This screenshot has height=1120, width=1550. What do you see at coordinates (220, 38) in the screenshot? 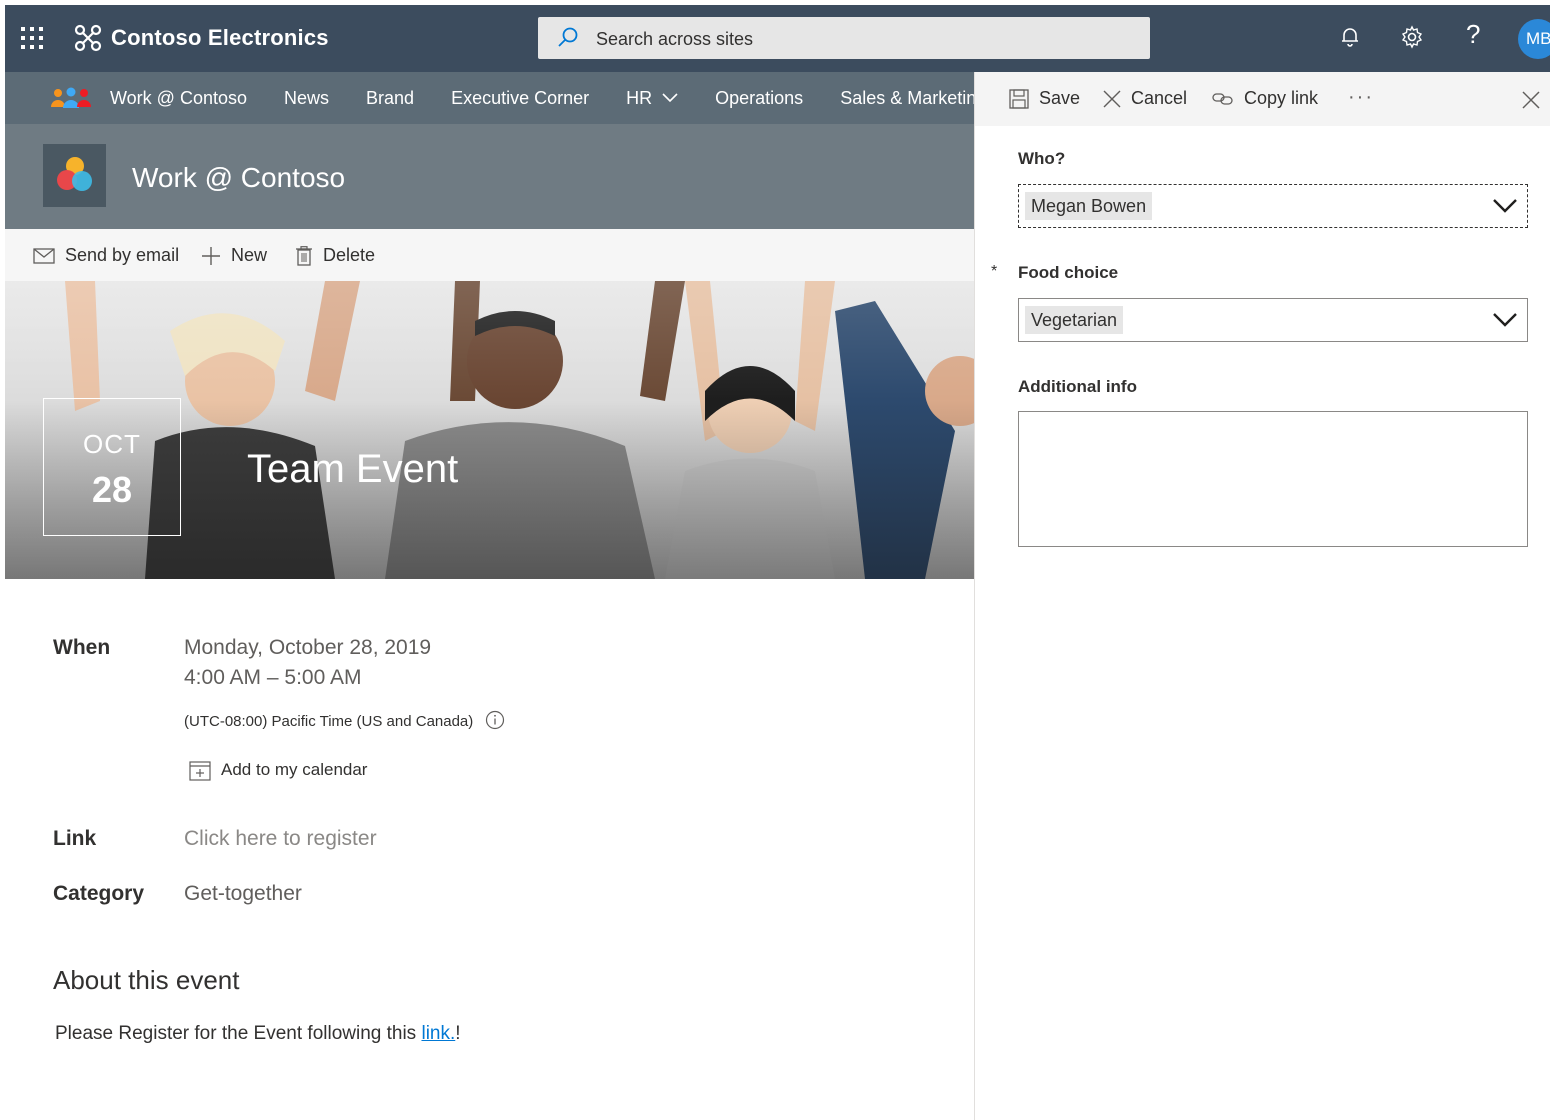
I see `brand-name: Contoso Electronics` at bounding box center [220, 38].